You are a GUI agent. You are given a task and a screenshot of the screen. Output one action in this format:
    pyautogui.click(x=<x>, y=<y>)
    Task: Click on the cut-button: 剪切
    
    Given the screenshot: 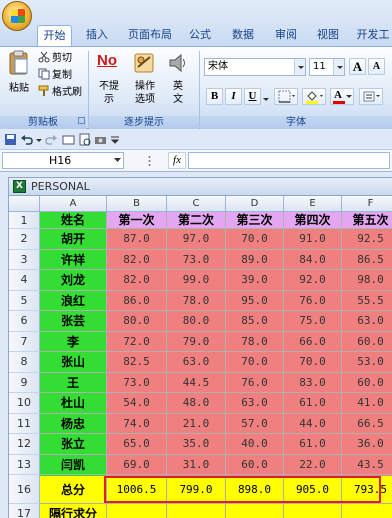 What is the action you would take?
    pyautogui.click(x=55, y=59)
    